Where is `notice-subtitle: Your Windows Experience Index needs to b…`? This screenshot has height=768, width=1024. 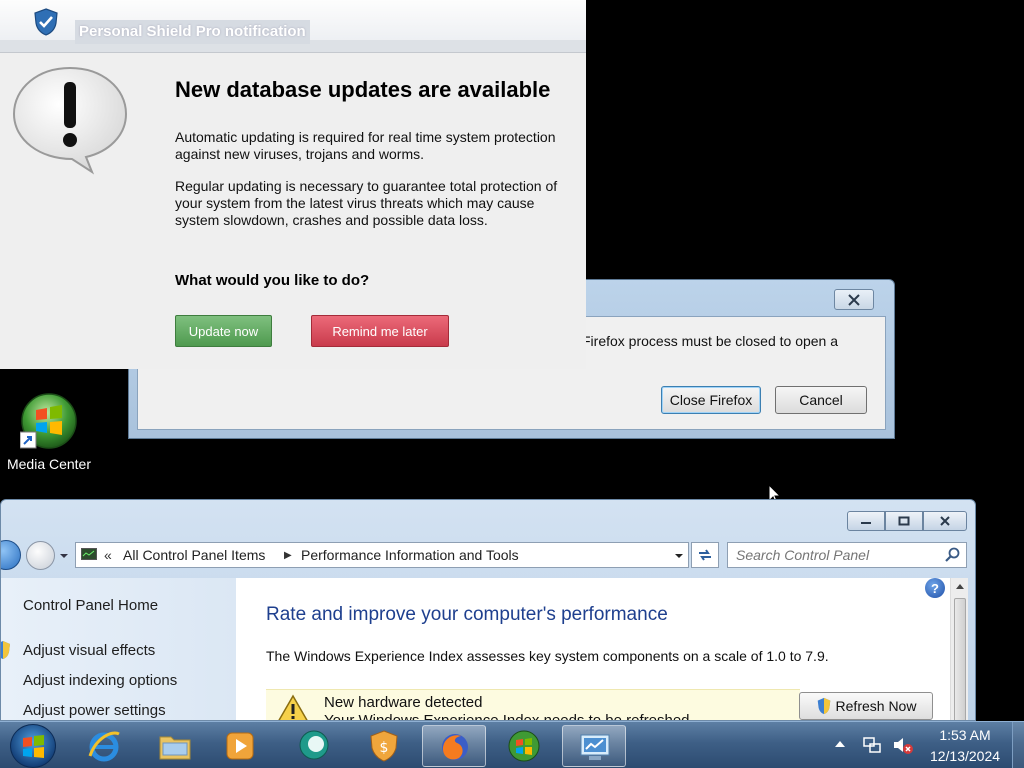
notice-subtitle: Your Windows Experience Index needs to b… is located at coordinates (507, 716).